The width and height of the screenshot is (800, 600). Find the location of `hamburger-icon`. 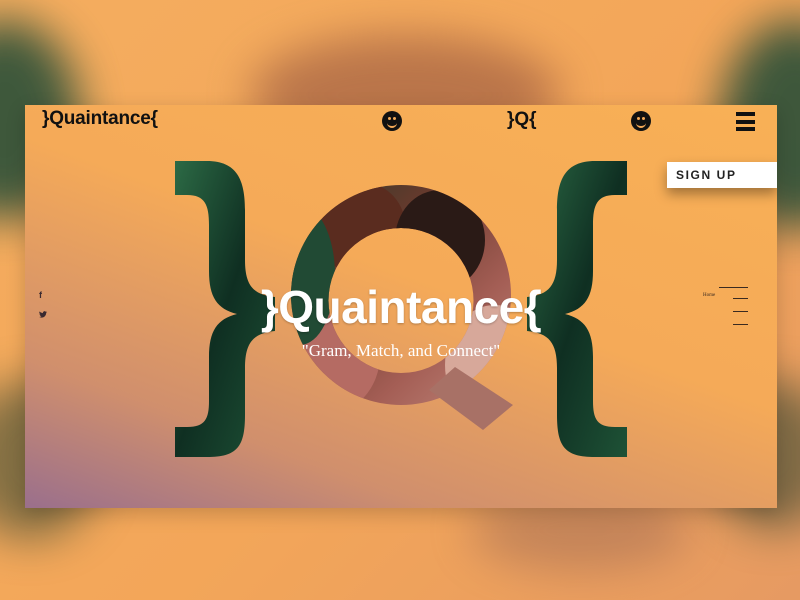

hamburger-icon is located at coordinates (745, 121).